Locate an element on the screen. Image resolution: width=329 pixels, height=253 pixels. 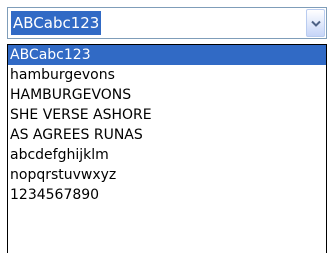
font-combobox: ABCabc123 is located at coordinates (167, 23).